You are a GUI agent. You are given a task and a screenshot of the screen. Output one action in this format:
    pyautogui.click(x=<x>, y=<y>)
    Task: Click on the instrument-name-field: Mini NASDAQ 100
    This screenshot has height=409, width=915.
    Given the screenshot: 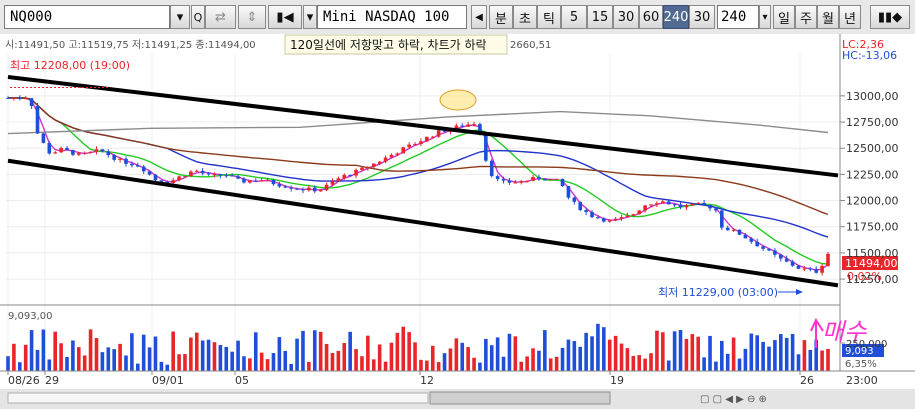 What is the action you would take?
    pyautogui.click(x=392, y=17)
    